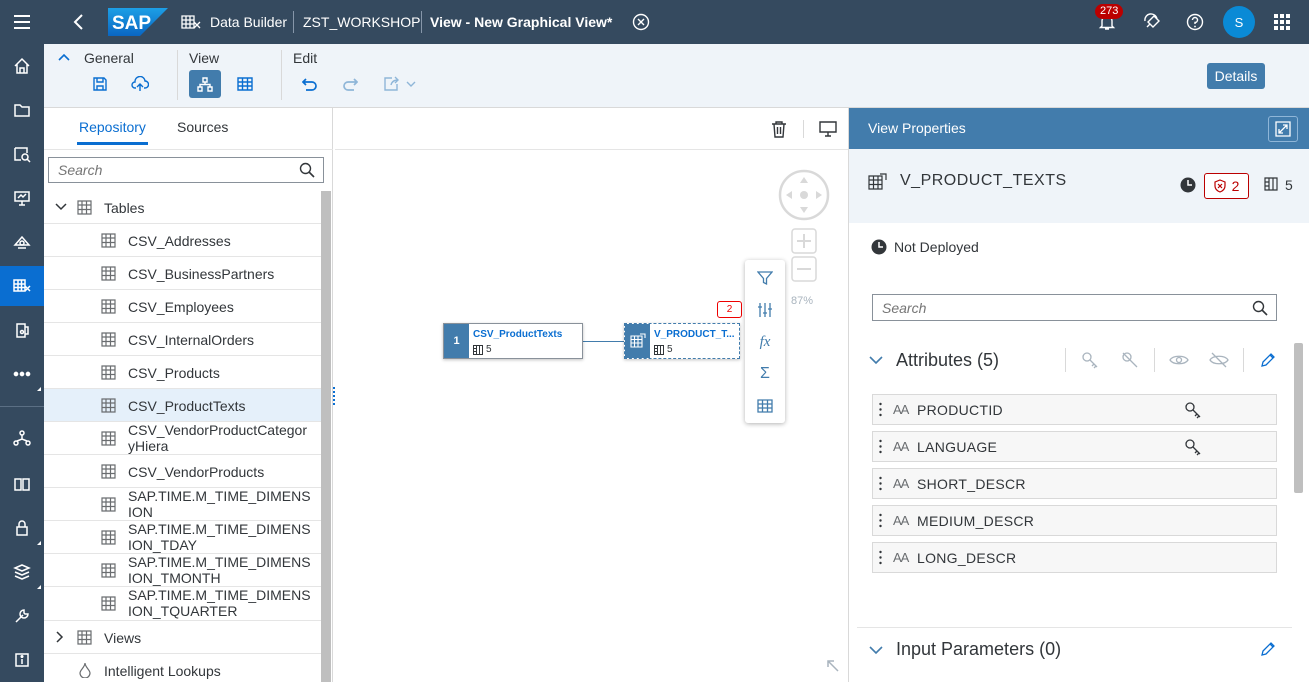  What do you see at coordinates (22, 110) in the screenshot?
I see `nav-folder-icon` at bounding box center [22, 110].